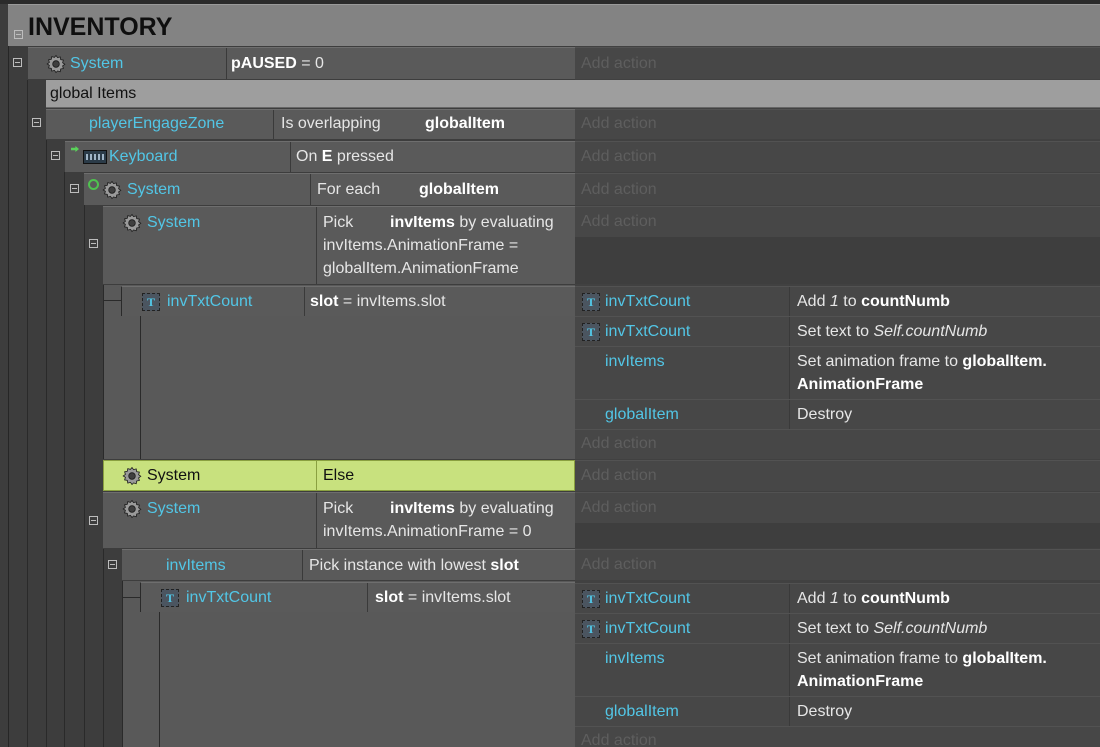  I want to click on cond-pre: On, so click(309, 156).